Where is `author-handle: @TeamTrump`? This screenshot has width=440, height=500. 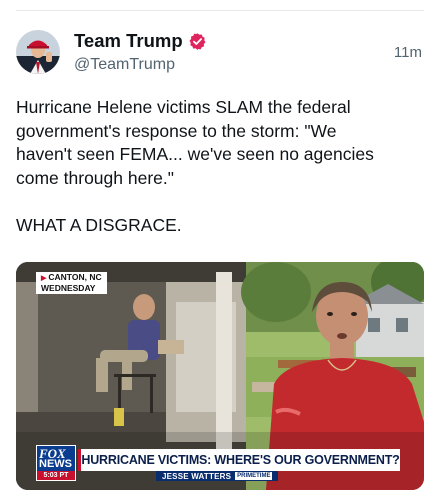
author-handle: @TeamTrump is located at coordinates (140, 65).